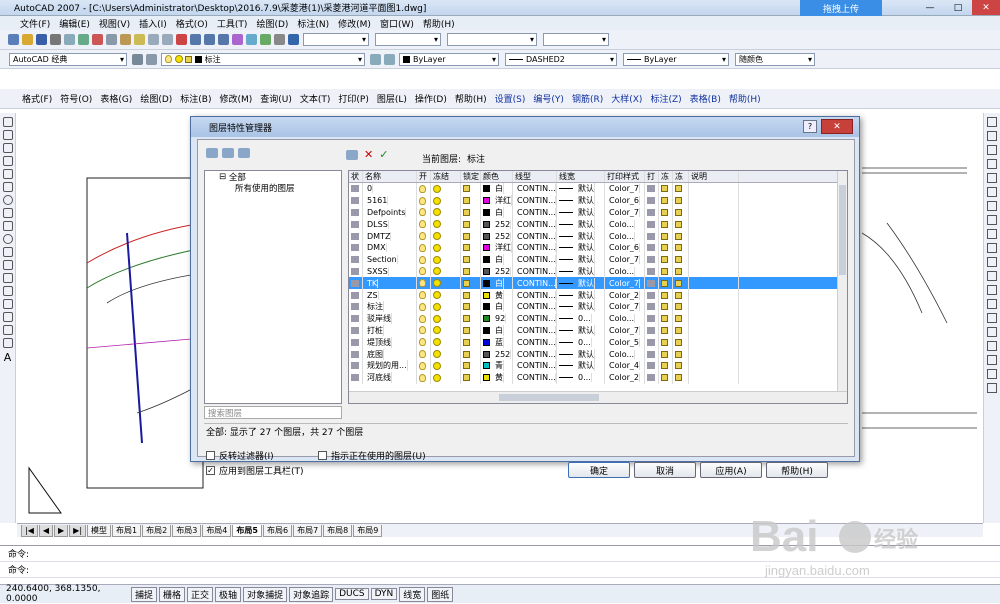  I want to click on col-description: 说明, so click(714, 176).